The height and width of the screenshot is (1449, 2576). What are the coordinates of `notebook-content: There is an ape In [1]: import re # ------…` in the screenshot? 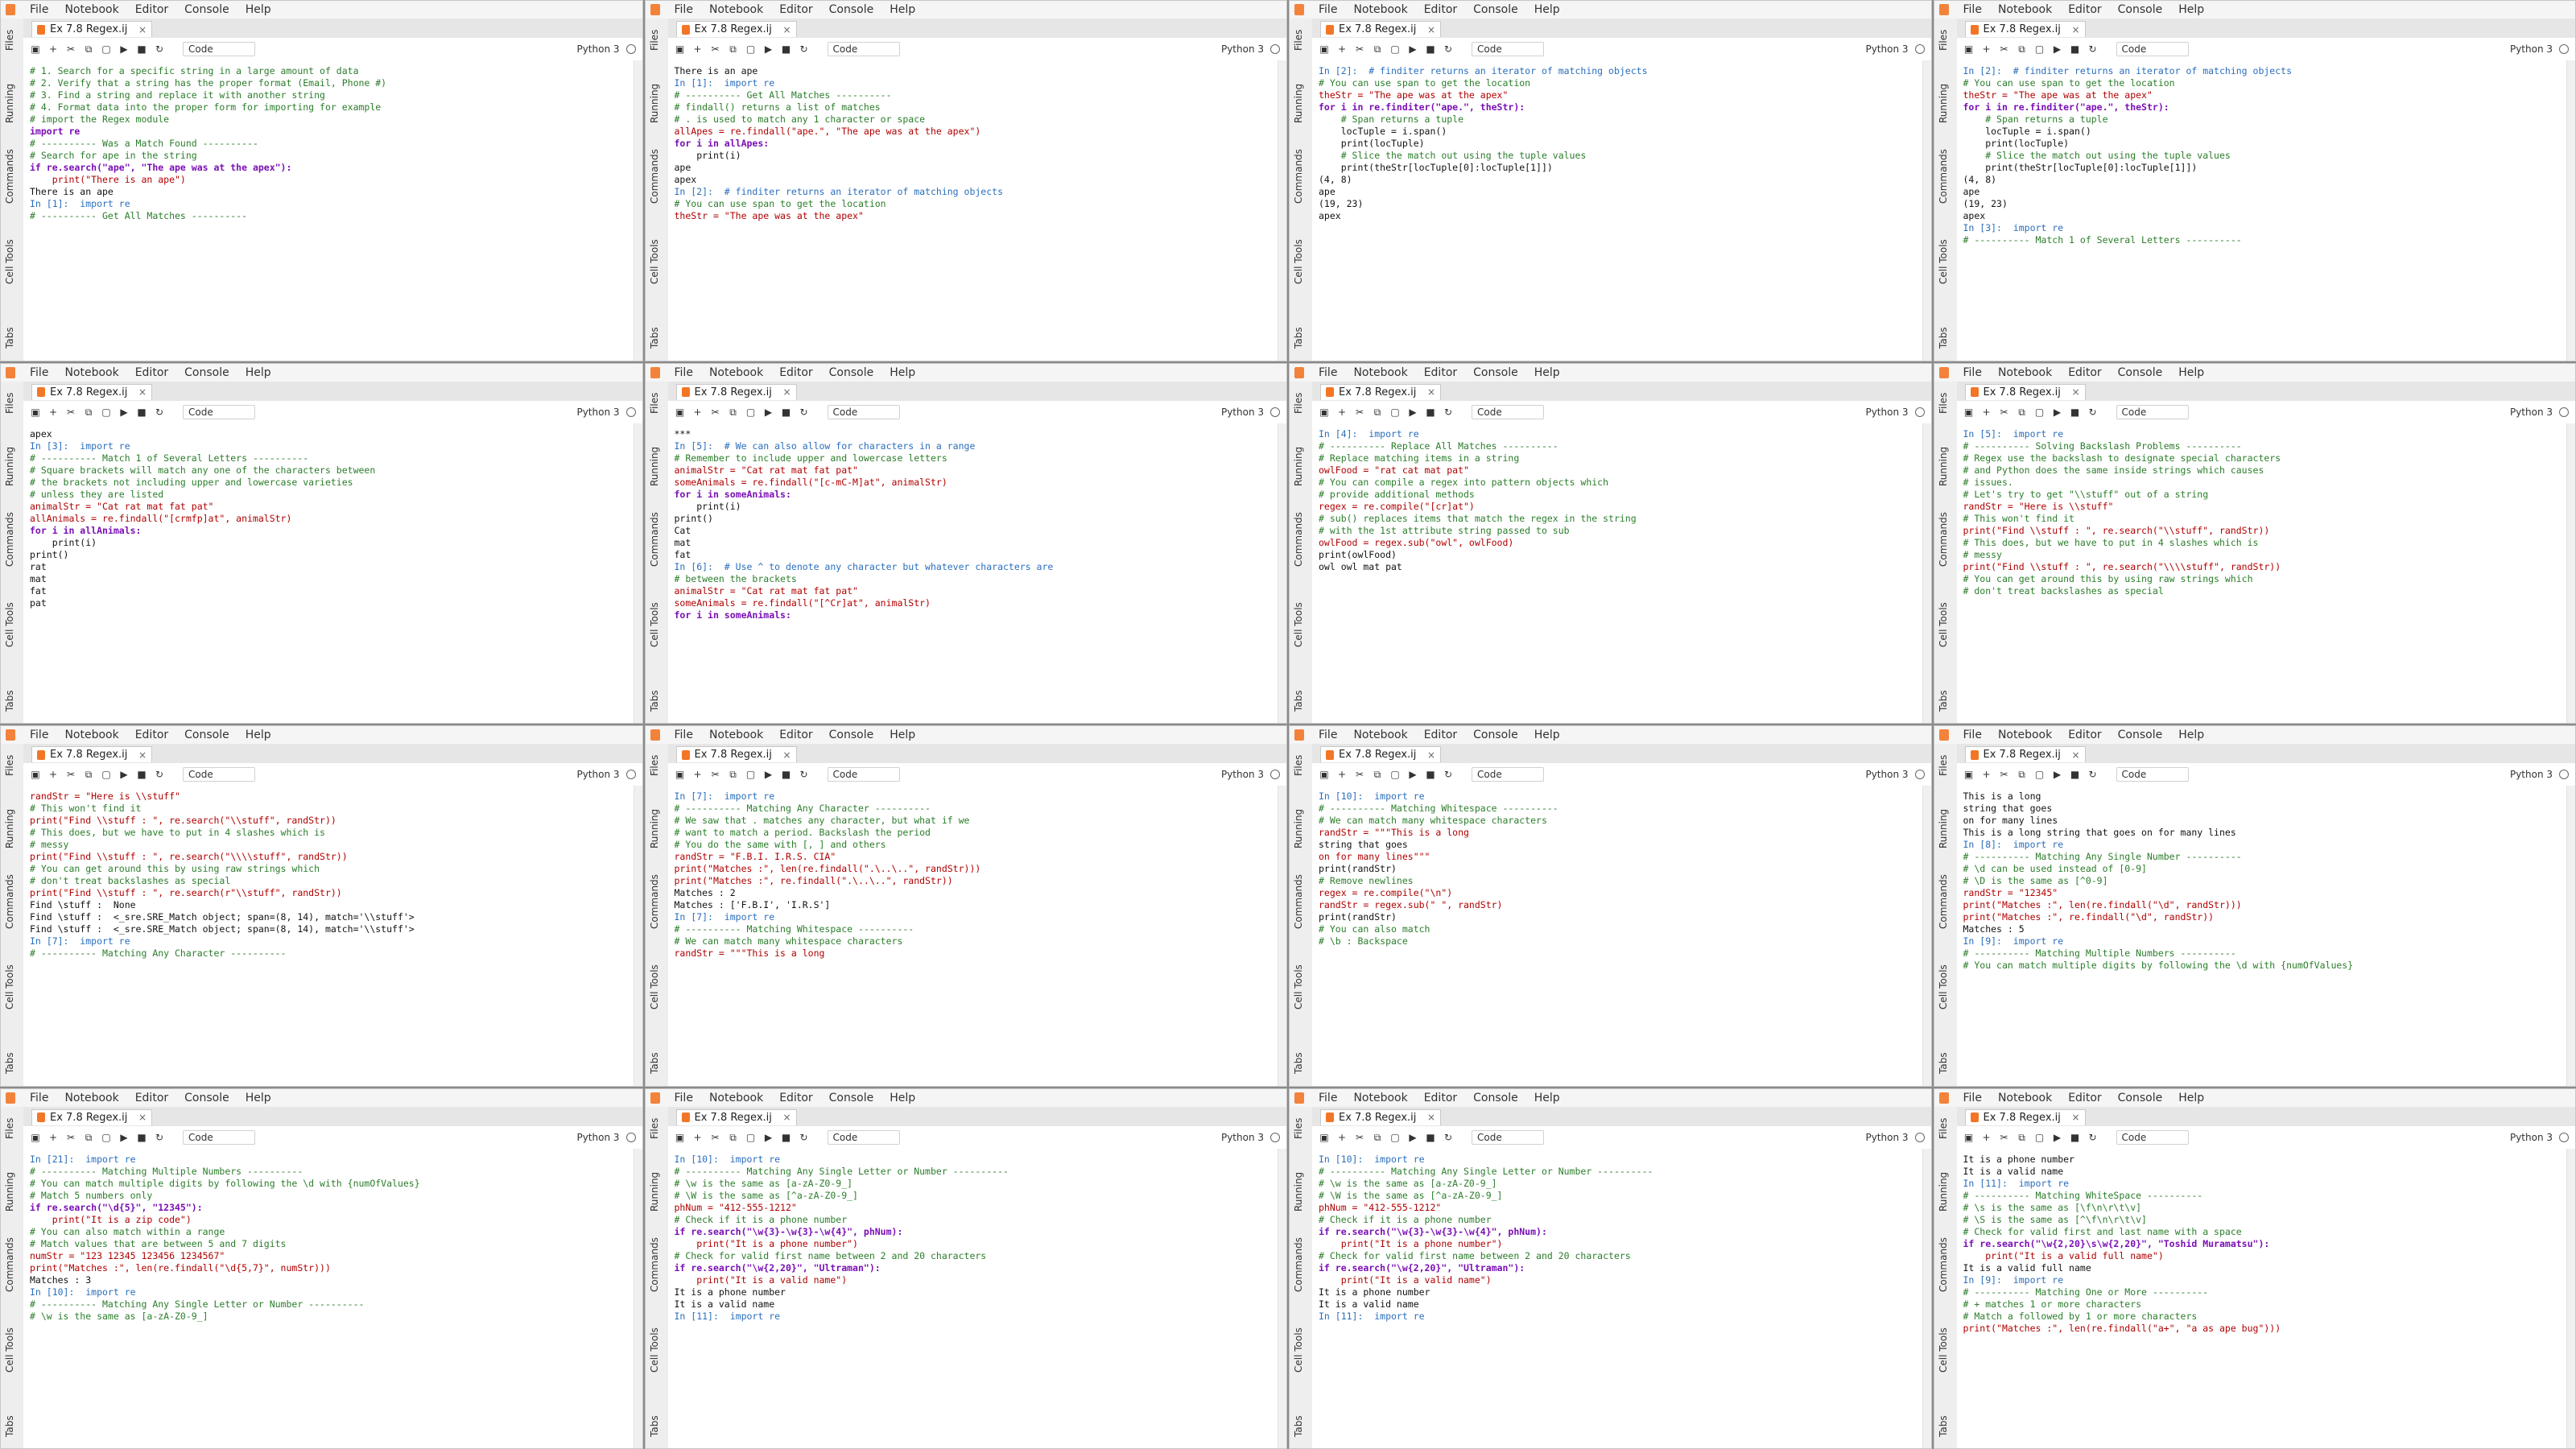 It's located at (976, 211).